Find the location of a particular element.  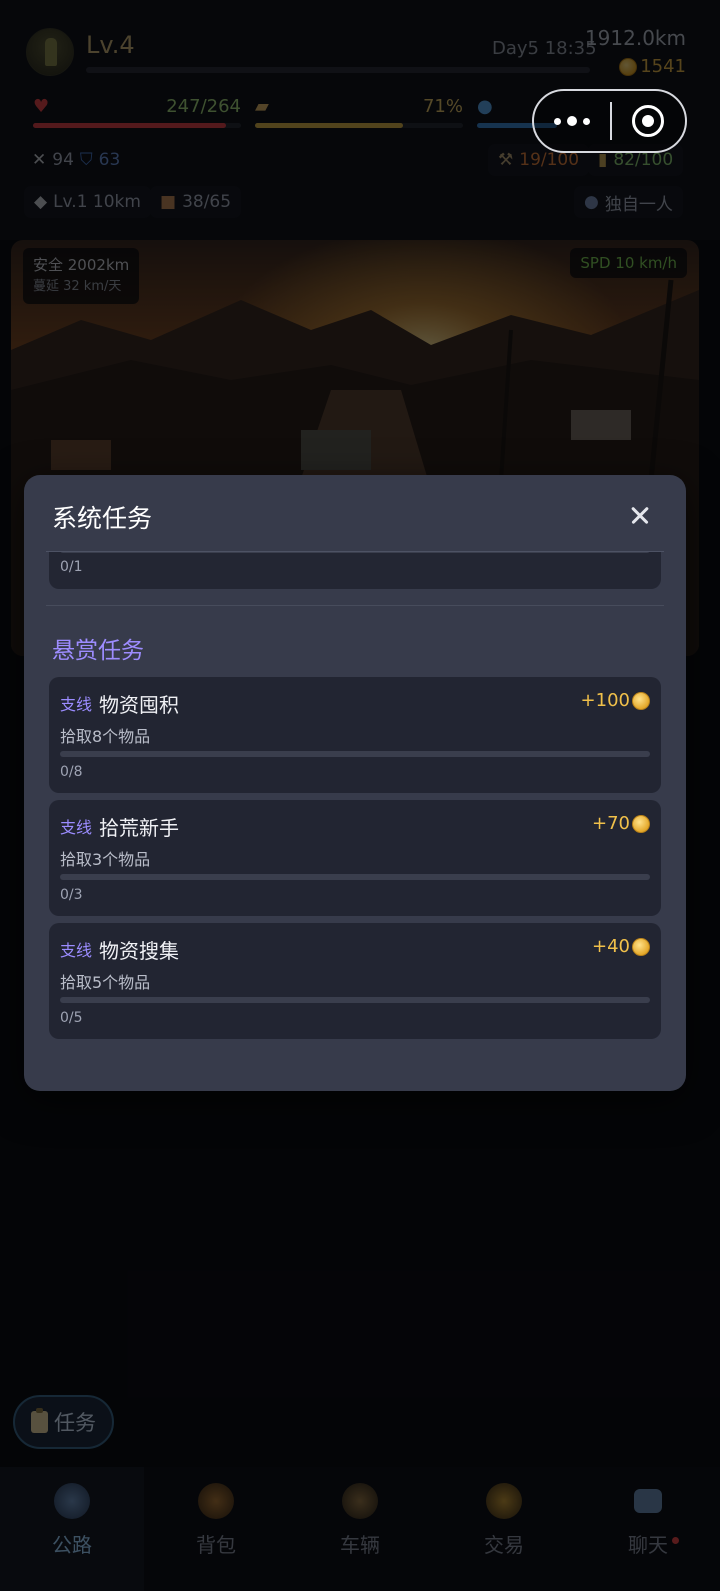

team-chip: ● 独自一人 is located at coordinates (628, 202).